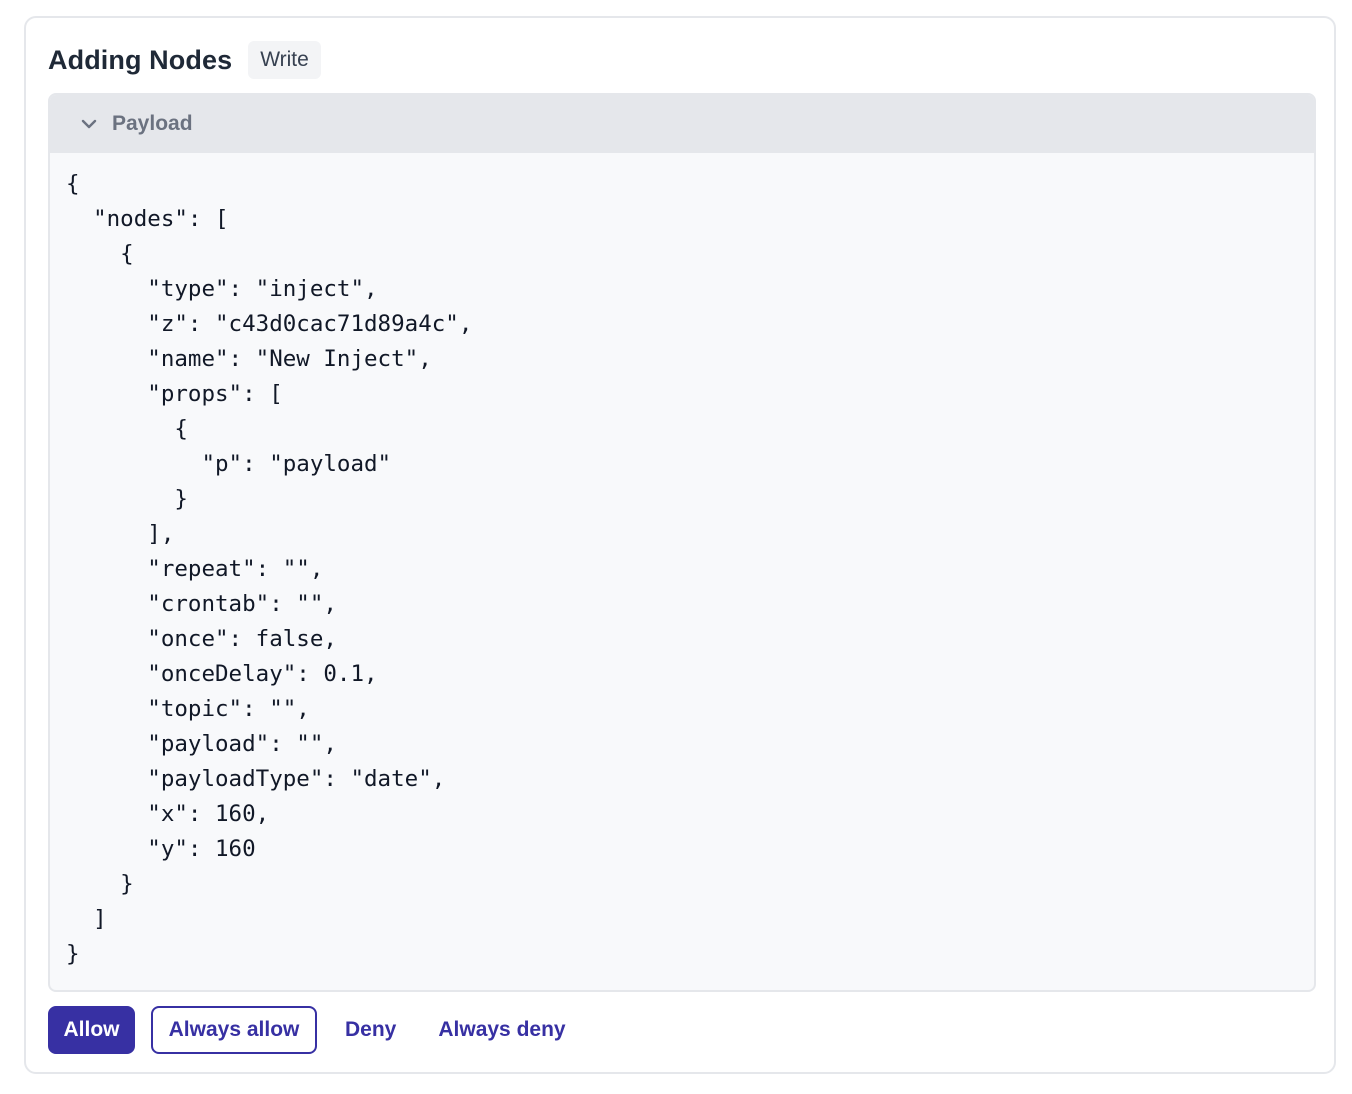  What do you see at coordinates (140, 59) in the screenshot?
I see `page-title: Adding Nodes` at bounding box center [140, 59].